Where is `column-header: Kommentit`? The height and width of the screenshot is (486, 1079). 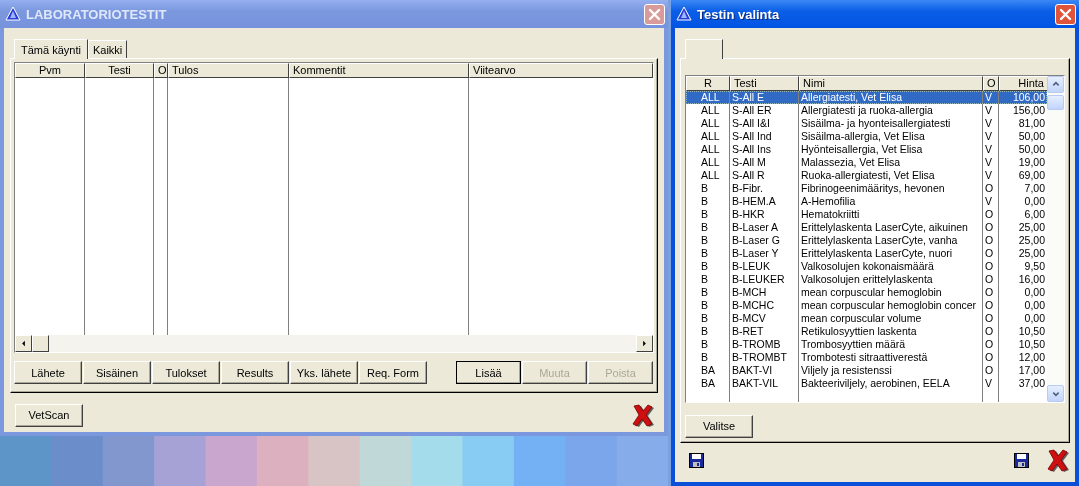
column-header: Kommentit is located at coordinates (379, 70).